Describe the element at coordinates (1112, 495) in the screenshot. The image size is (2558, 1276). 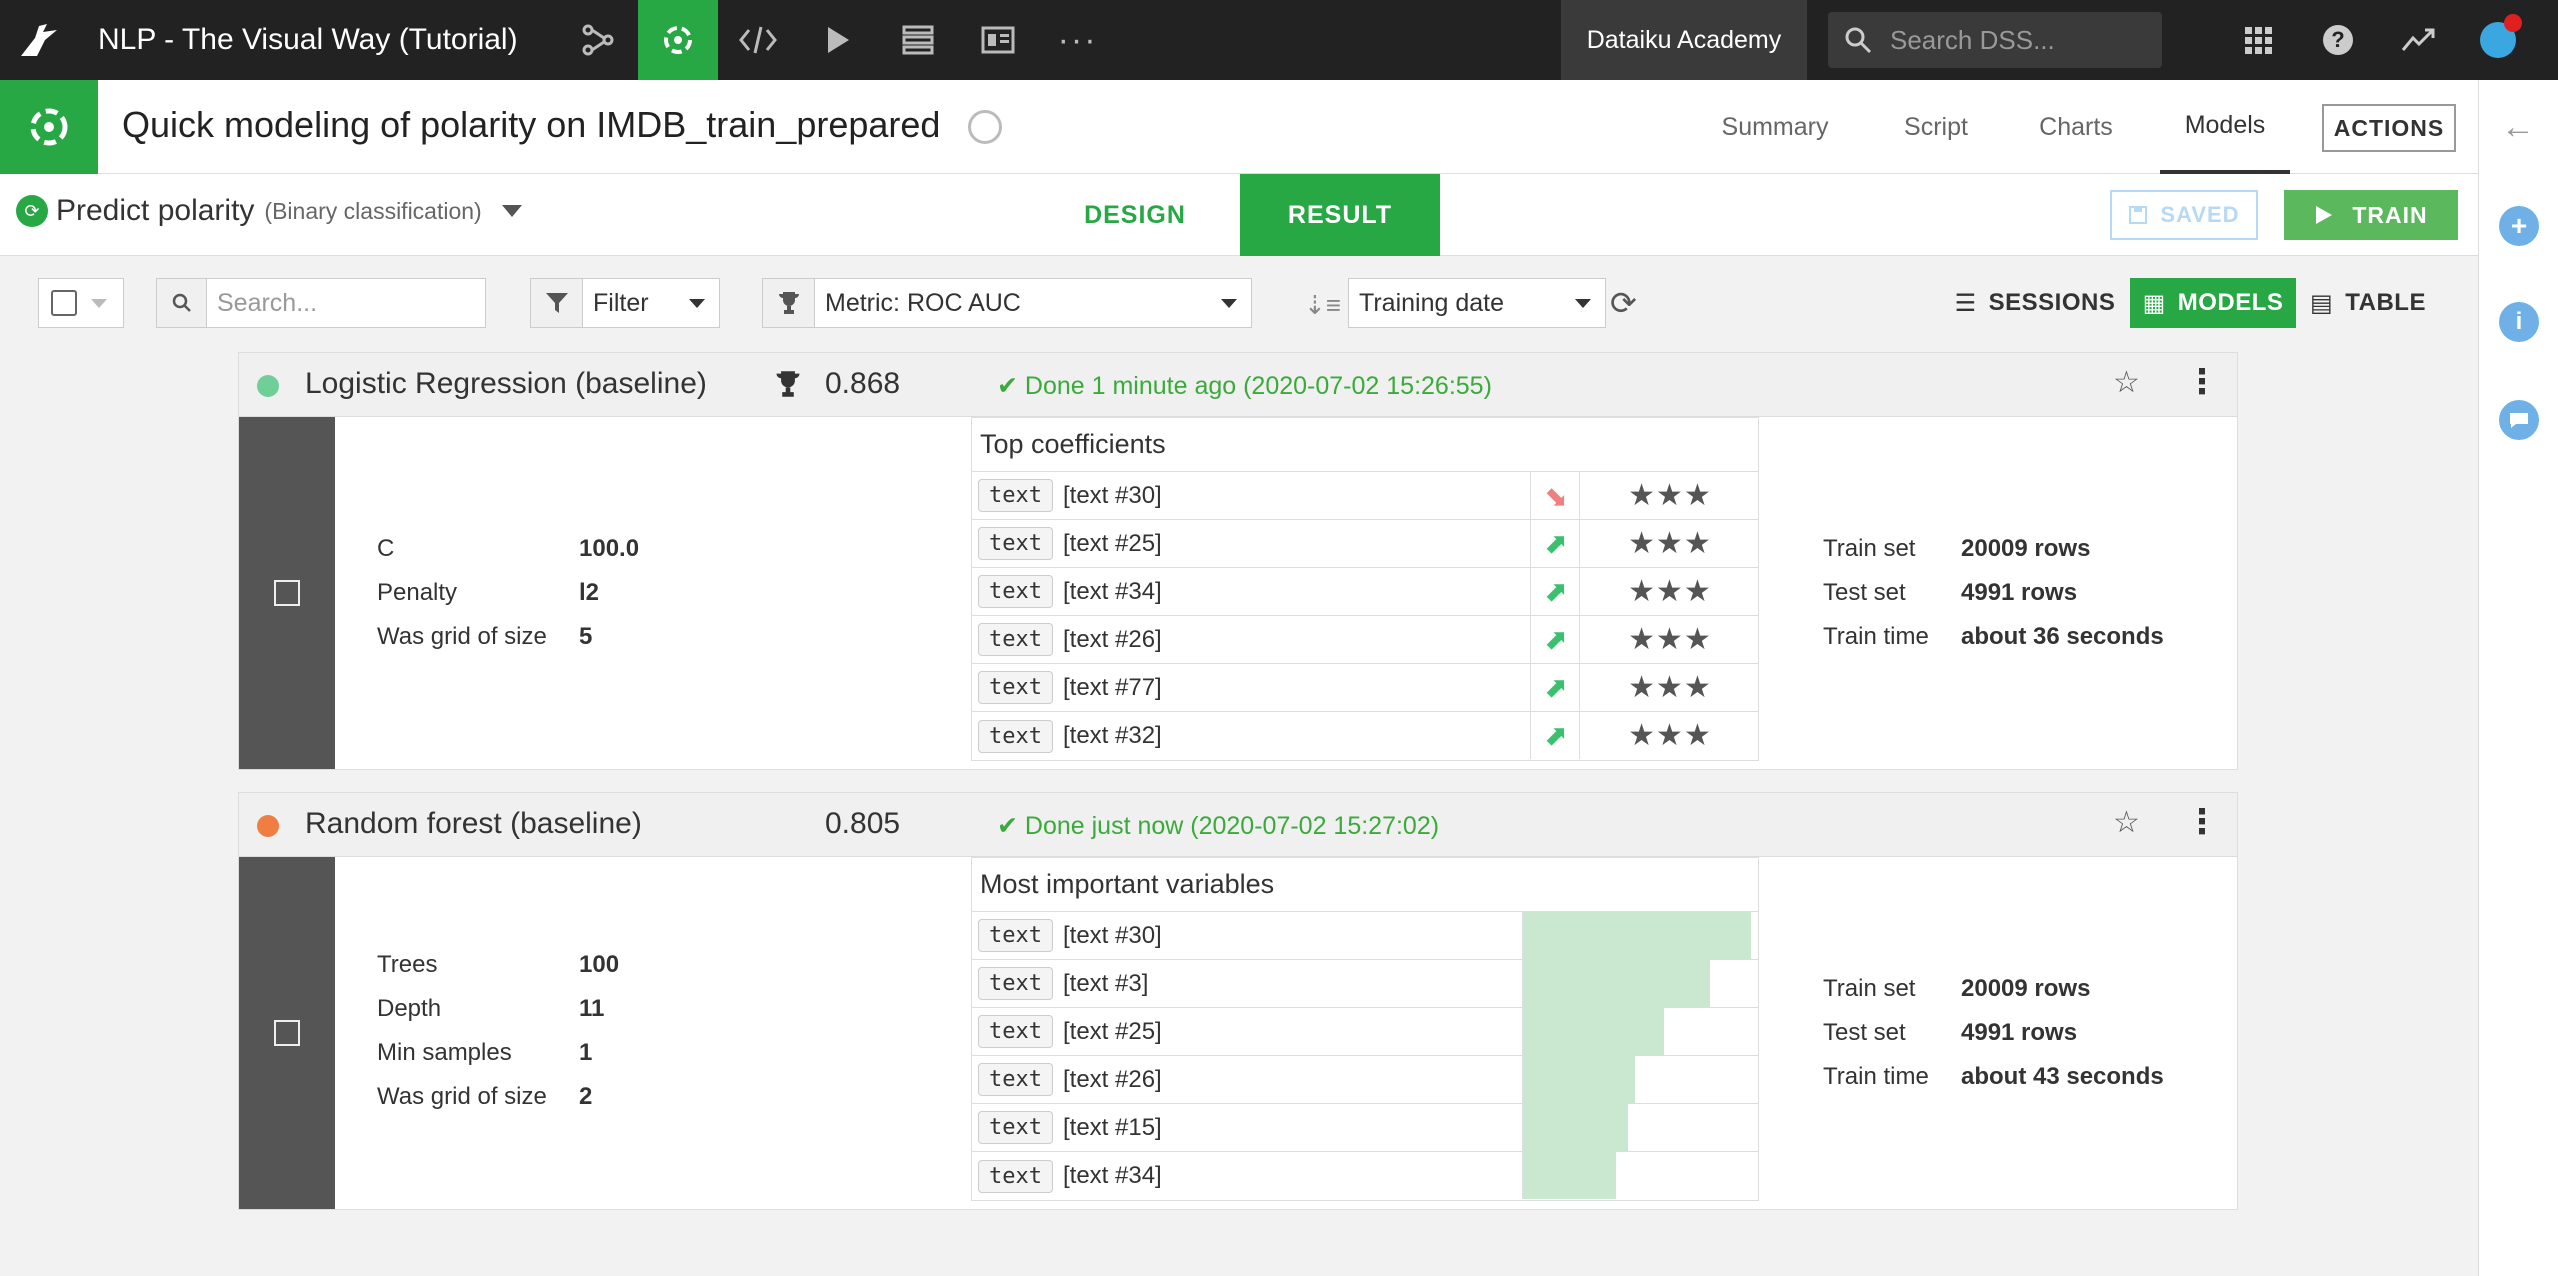
I see `feature-name: [text #30]` at that location.